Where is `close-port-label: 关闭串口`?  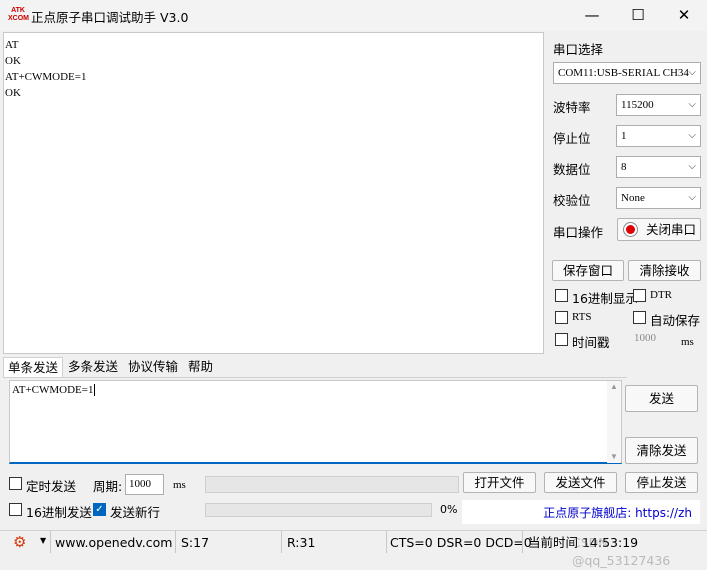 close-port-label: 关闭串口 is located at coordinates (671, 229).